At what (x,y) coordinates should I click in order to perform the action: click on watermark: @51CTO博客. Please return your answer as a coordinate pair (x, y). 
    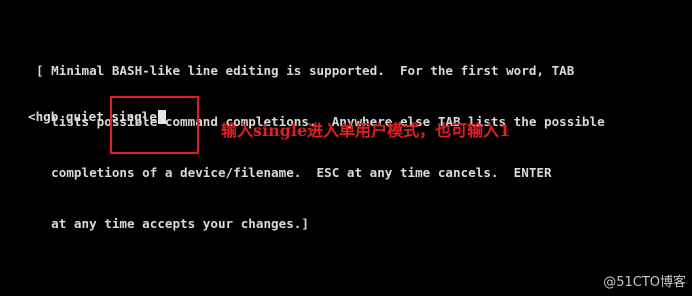
    Looking at the image, I should click on (644, 282).